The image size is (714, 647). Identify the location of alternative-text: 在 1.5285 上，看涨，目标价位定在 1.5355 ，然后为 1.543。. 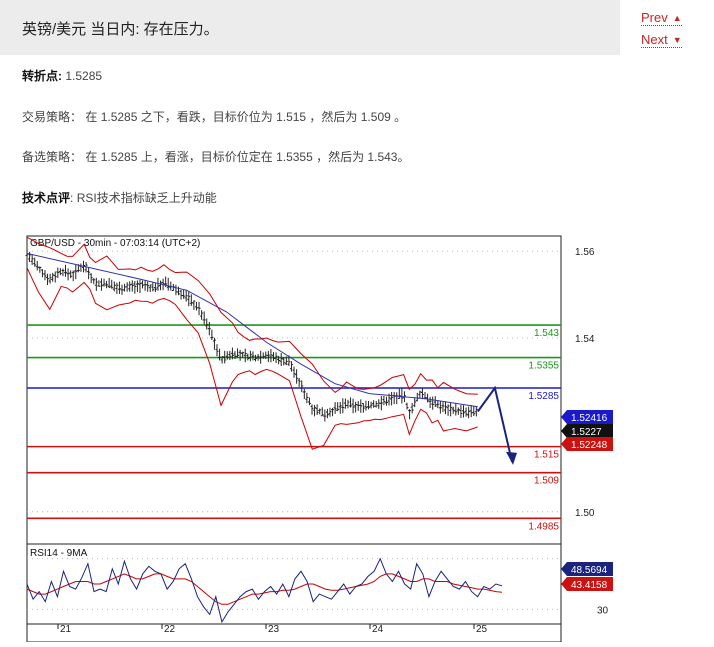
(247, 157).